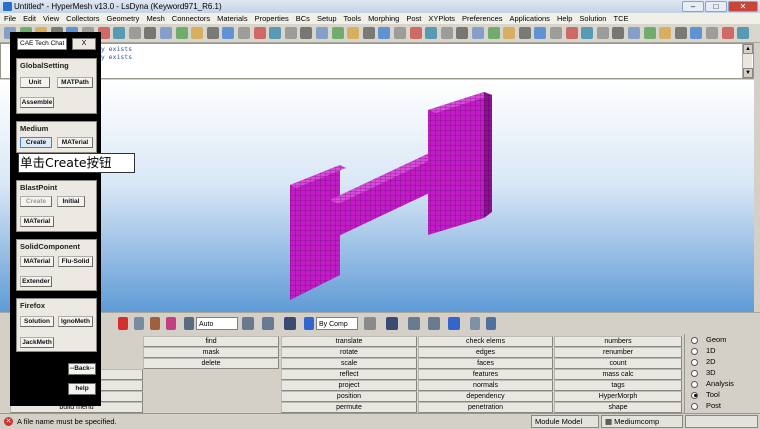 The width and height of the screenshot is (760, 429). I want to click on menu-bcs: BCs, so click(303, 18).